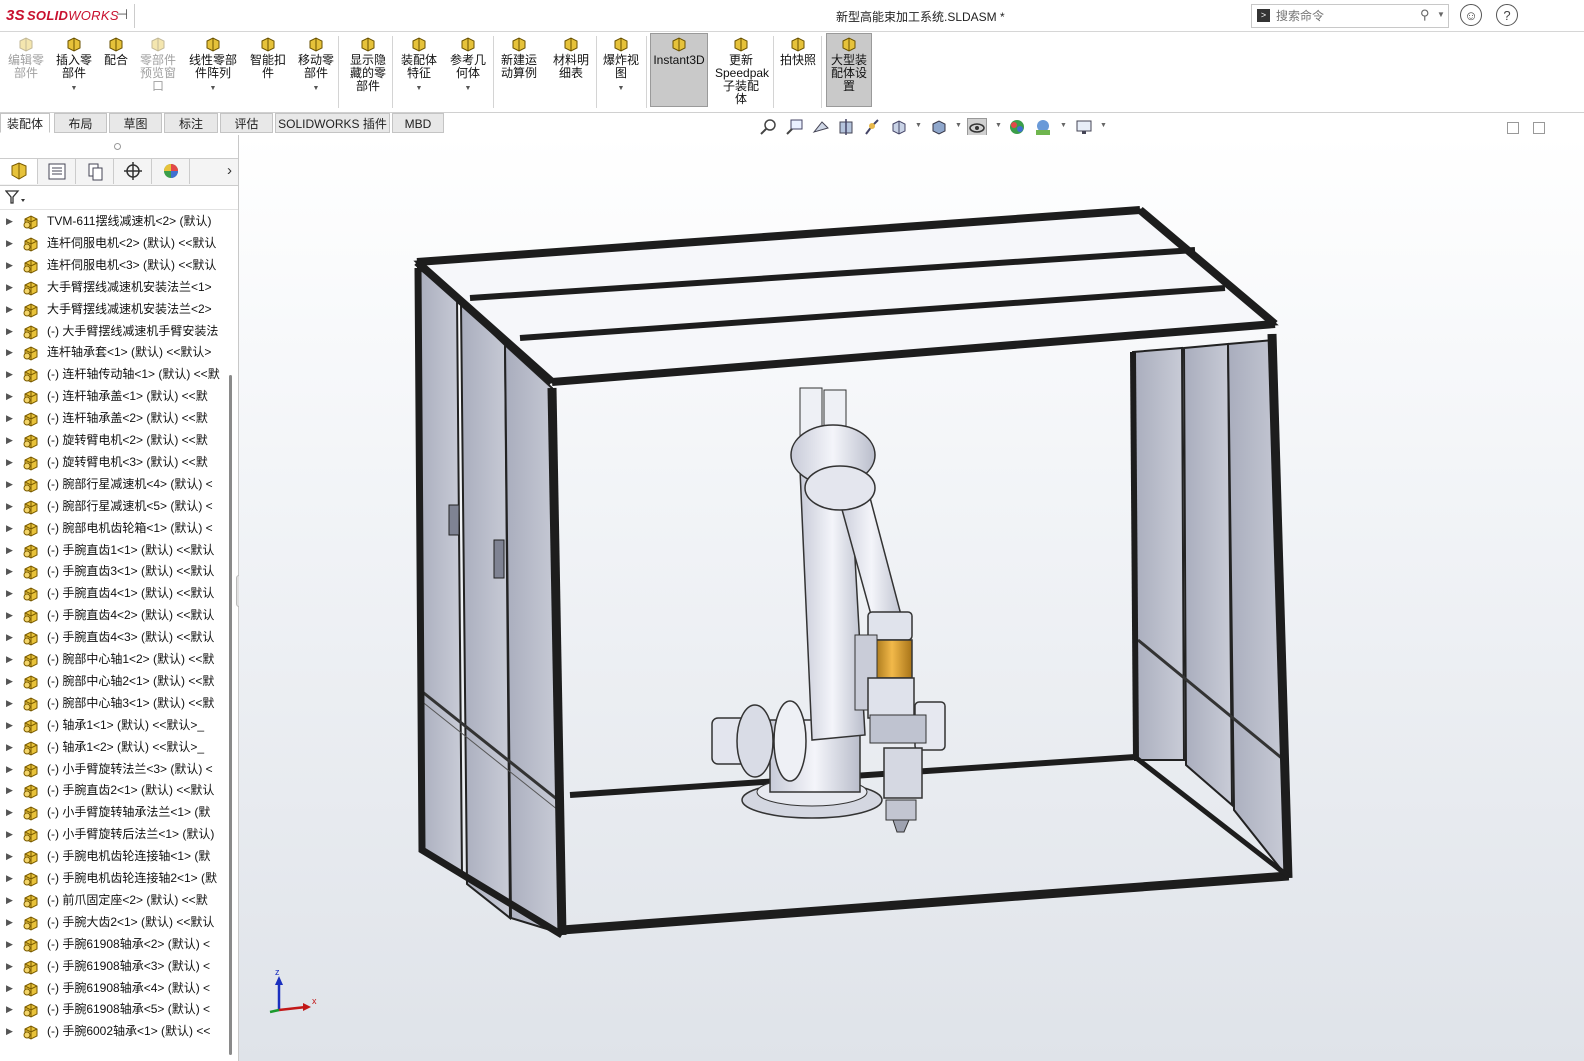  I want to click on exploded-view-button: 爆炸视 图 ▼, so click(621, 64).